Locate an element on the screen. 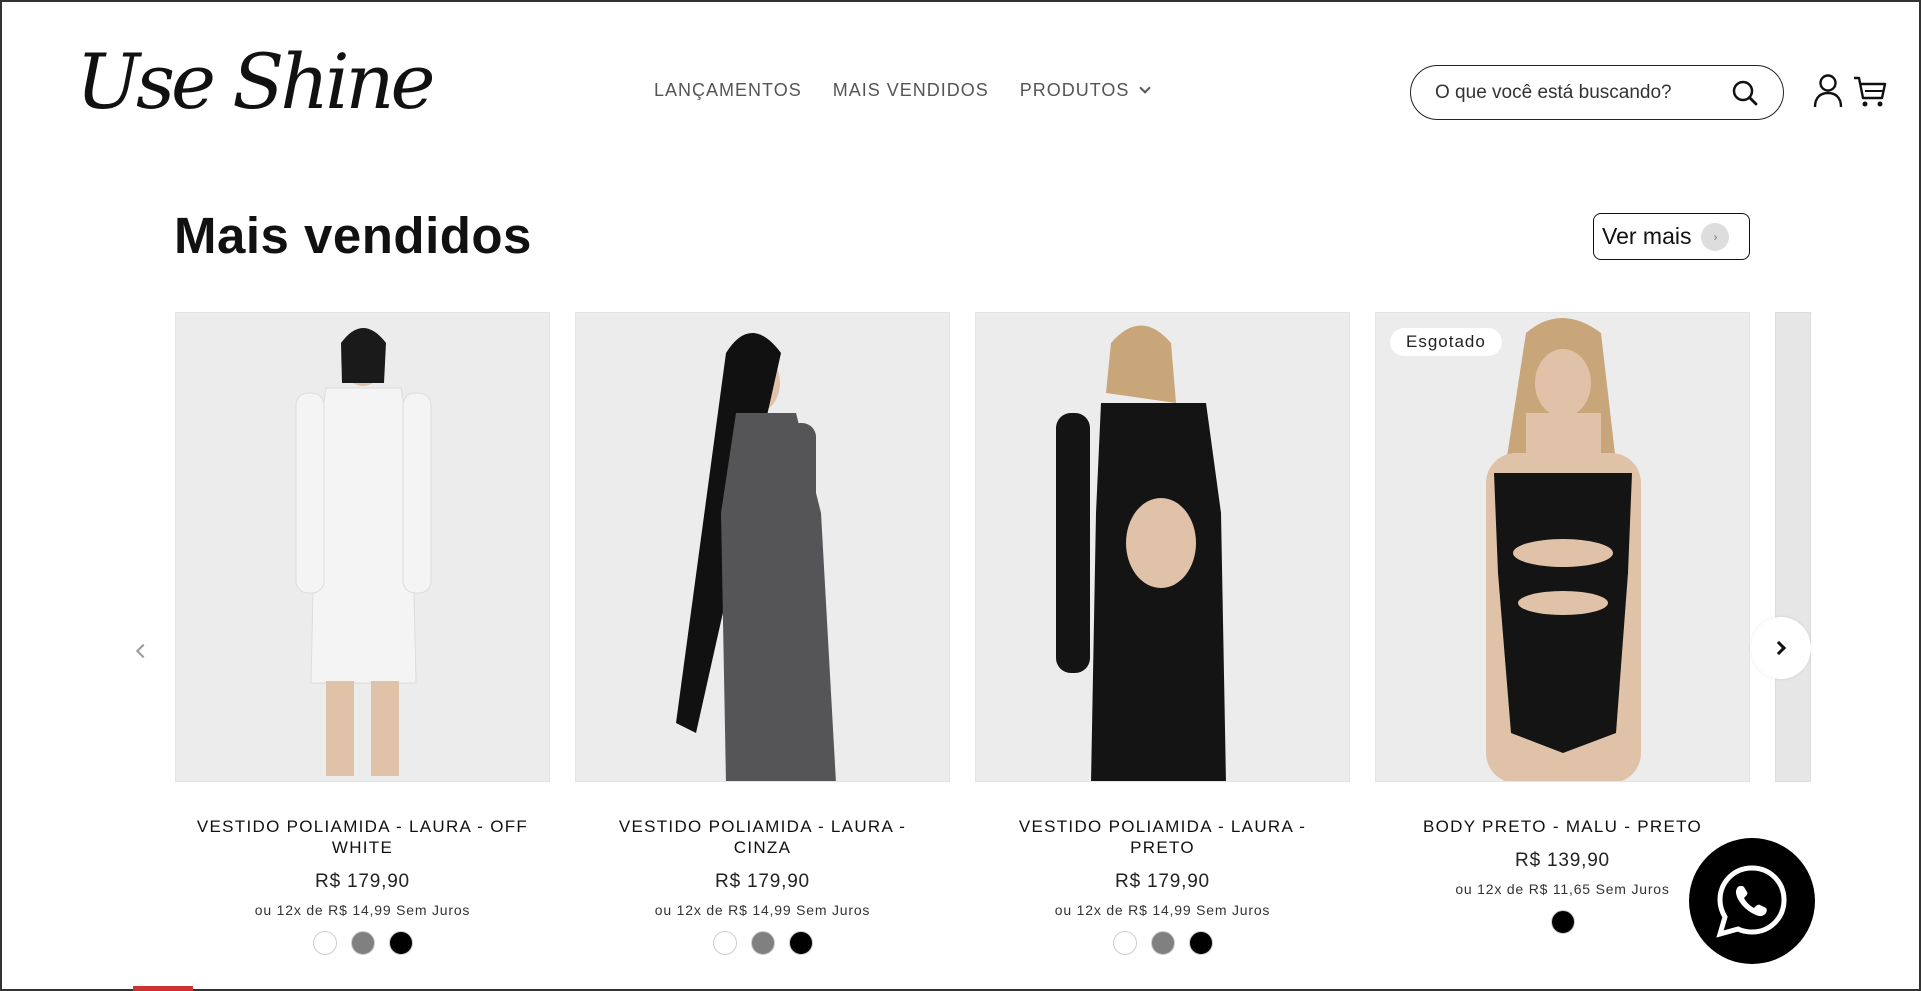  chevron-right-icon is located at coordinates (1779, 648).